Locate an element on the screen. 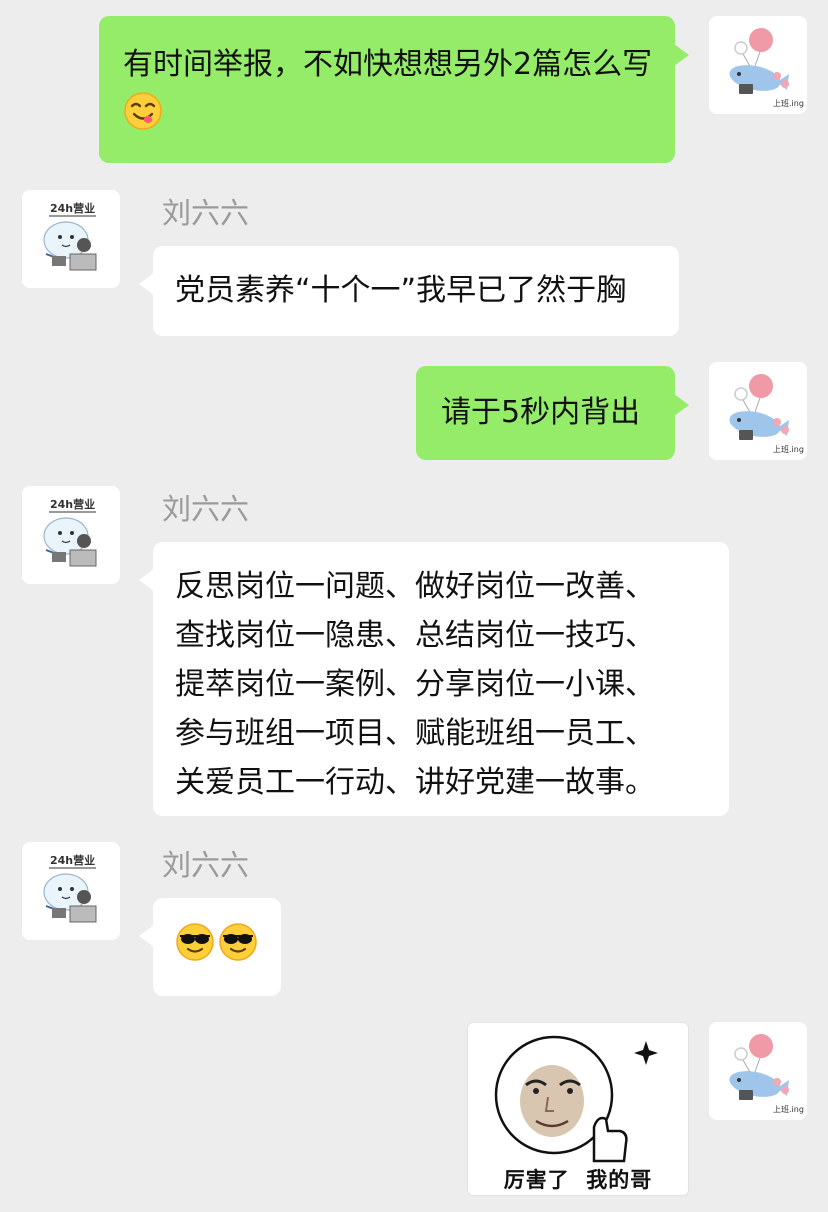  message-bubble-sent: 请于5秒内背出 is located at coordinates (552, 413).